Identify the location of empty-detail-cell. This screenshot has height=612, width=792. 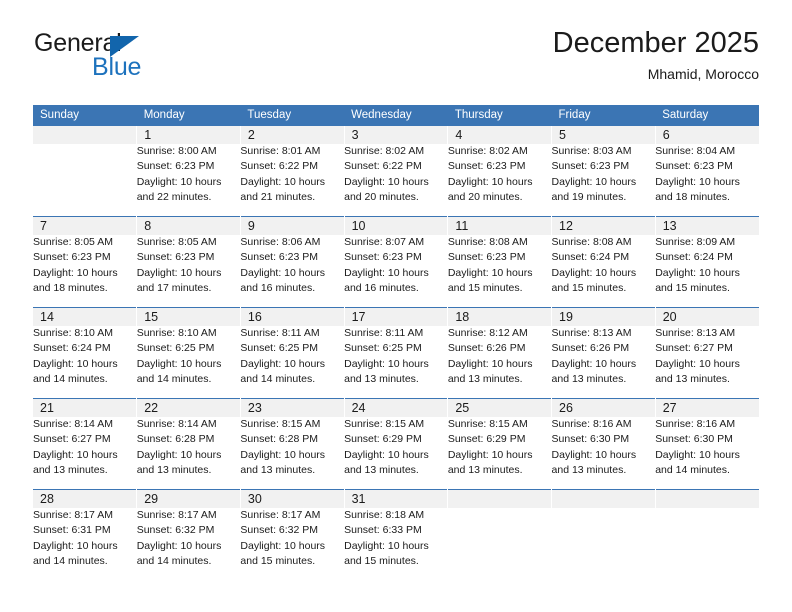
(604, 544).